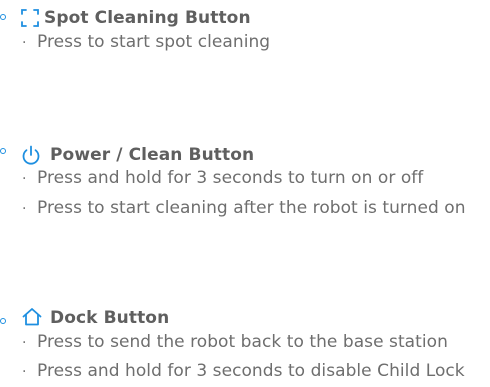  What do you see at coordinates (154, 42) in the screenshot?
I see `bullet-text: Press to start spot cleaning` at bounding box center [154, 42].